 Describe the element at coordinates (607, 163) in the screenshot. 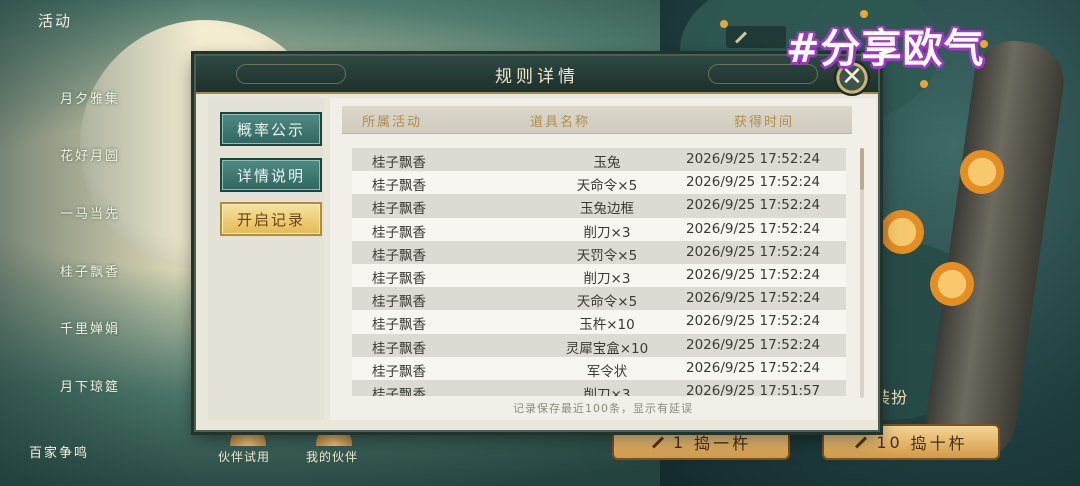

I see `cell-item: 玉兔` at that location.